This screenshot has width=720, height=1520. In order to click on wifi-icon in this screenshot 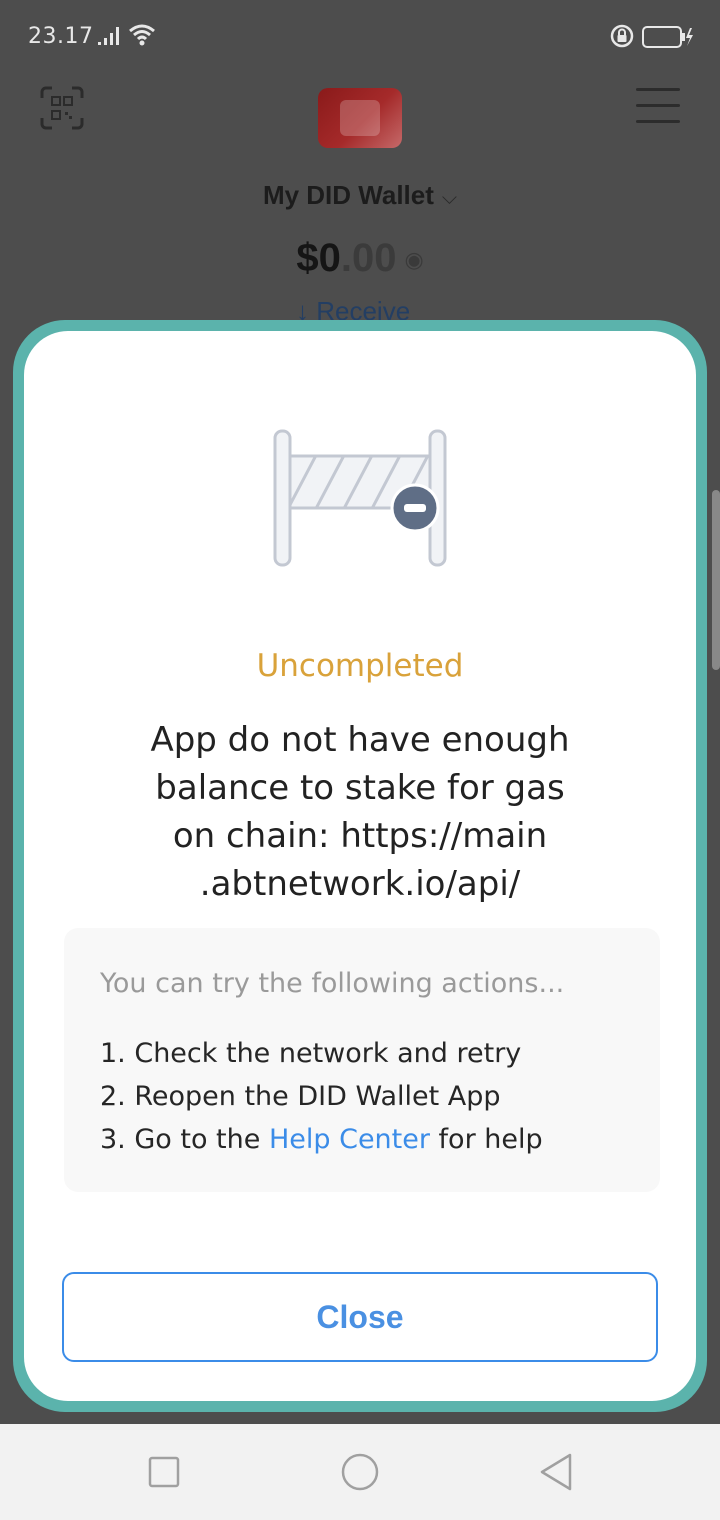, I will do `click(142, 35)`.